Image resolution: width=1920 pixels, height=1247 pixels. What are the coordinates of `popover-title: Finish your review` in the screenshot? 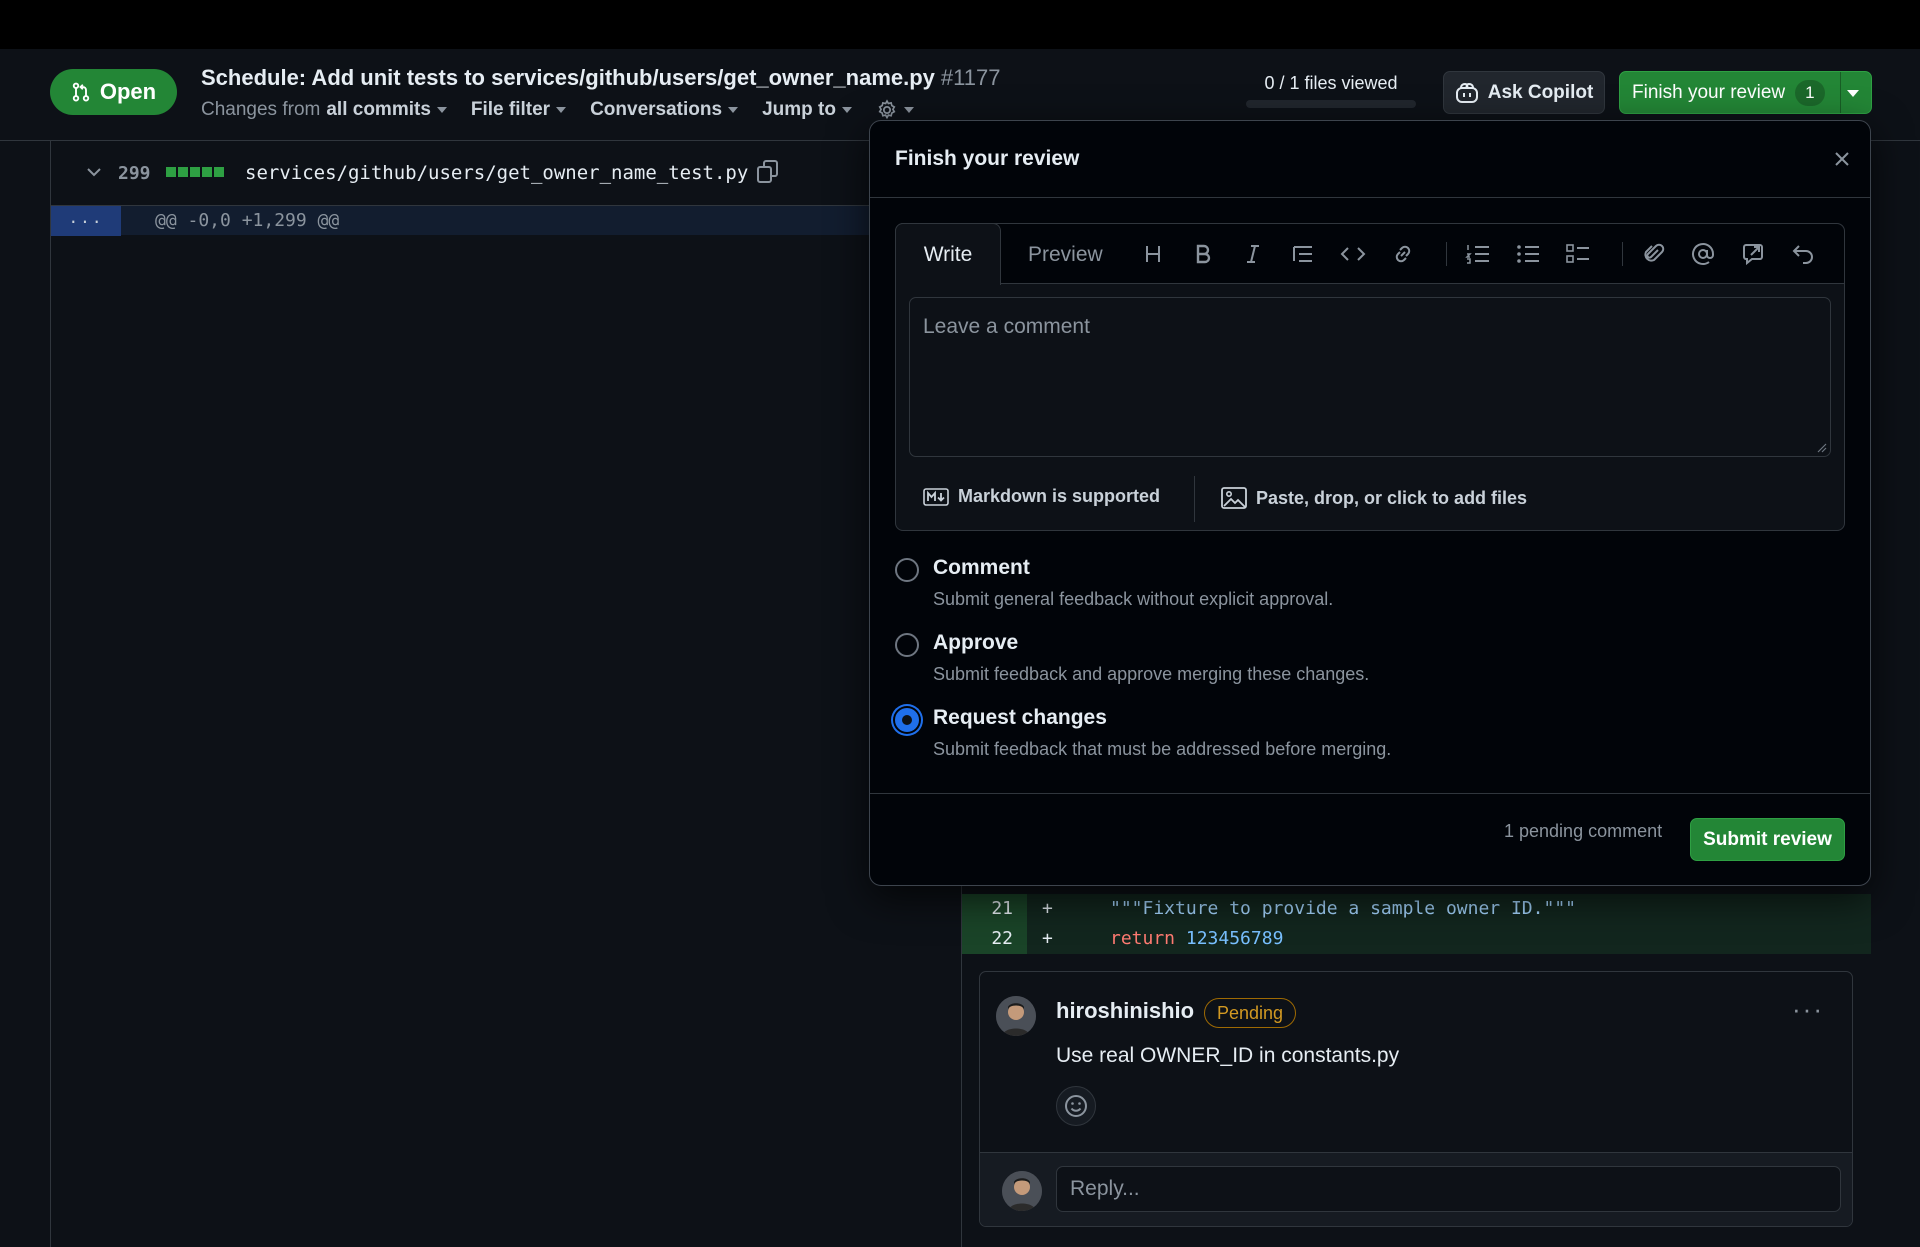 It's located at (987, 158).